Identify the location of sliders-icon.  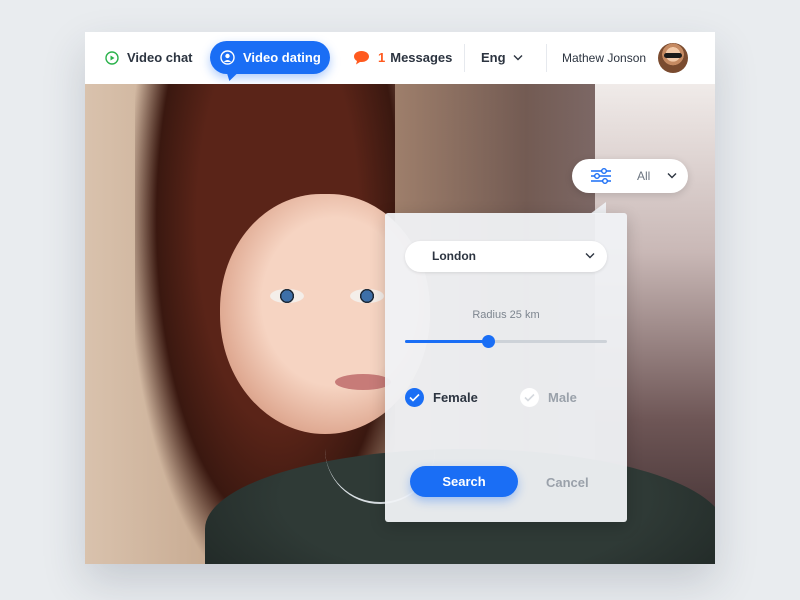
(601, 176).